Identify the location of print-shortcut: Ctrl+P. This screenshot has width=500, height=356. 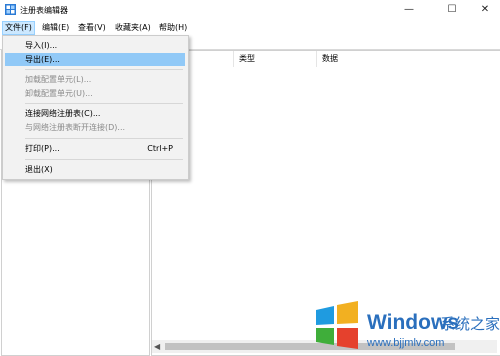
(160, 148).